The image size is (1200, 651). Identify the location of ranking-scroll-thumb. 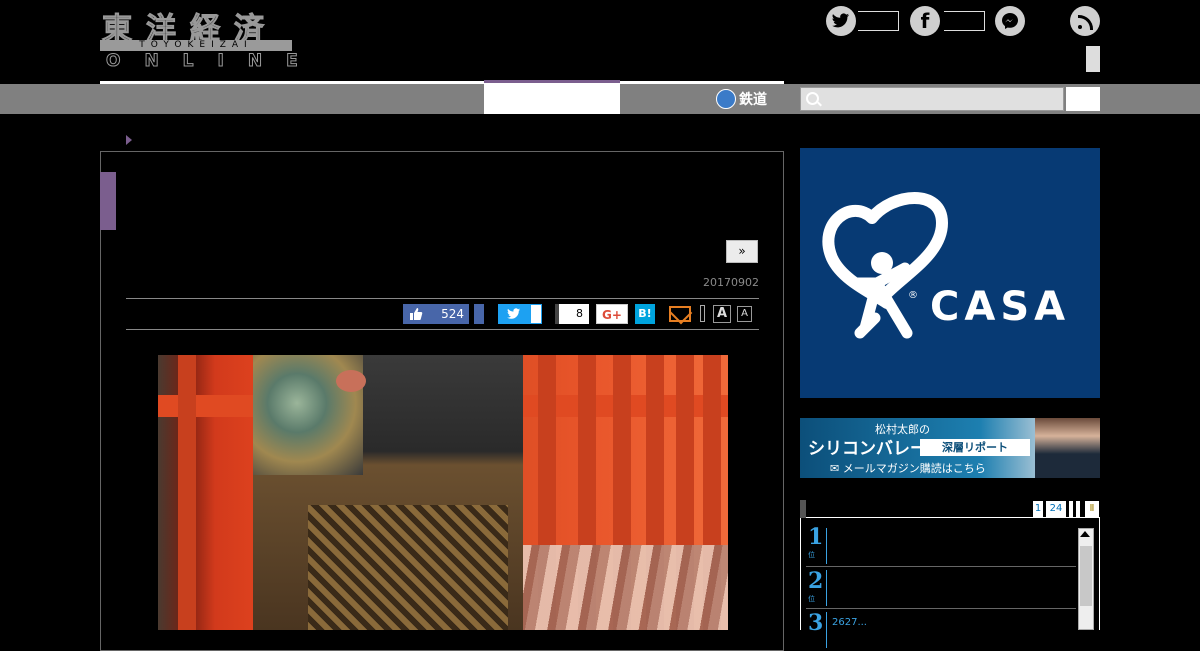
(1086, 576).